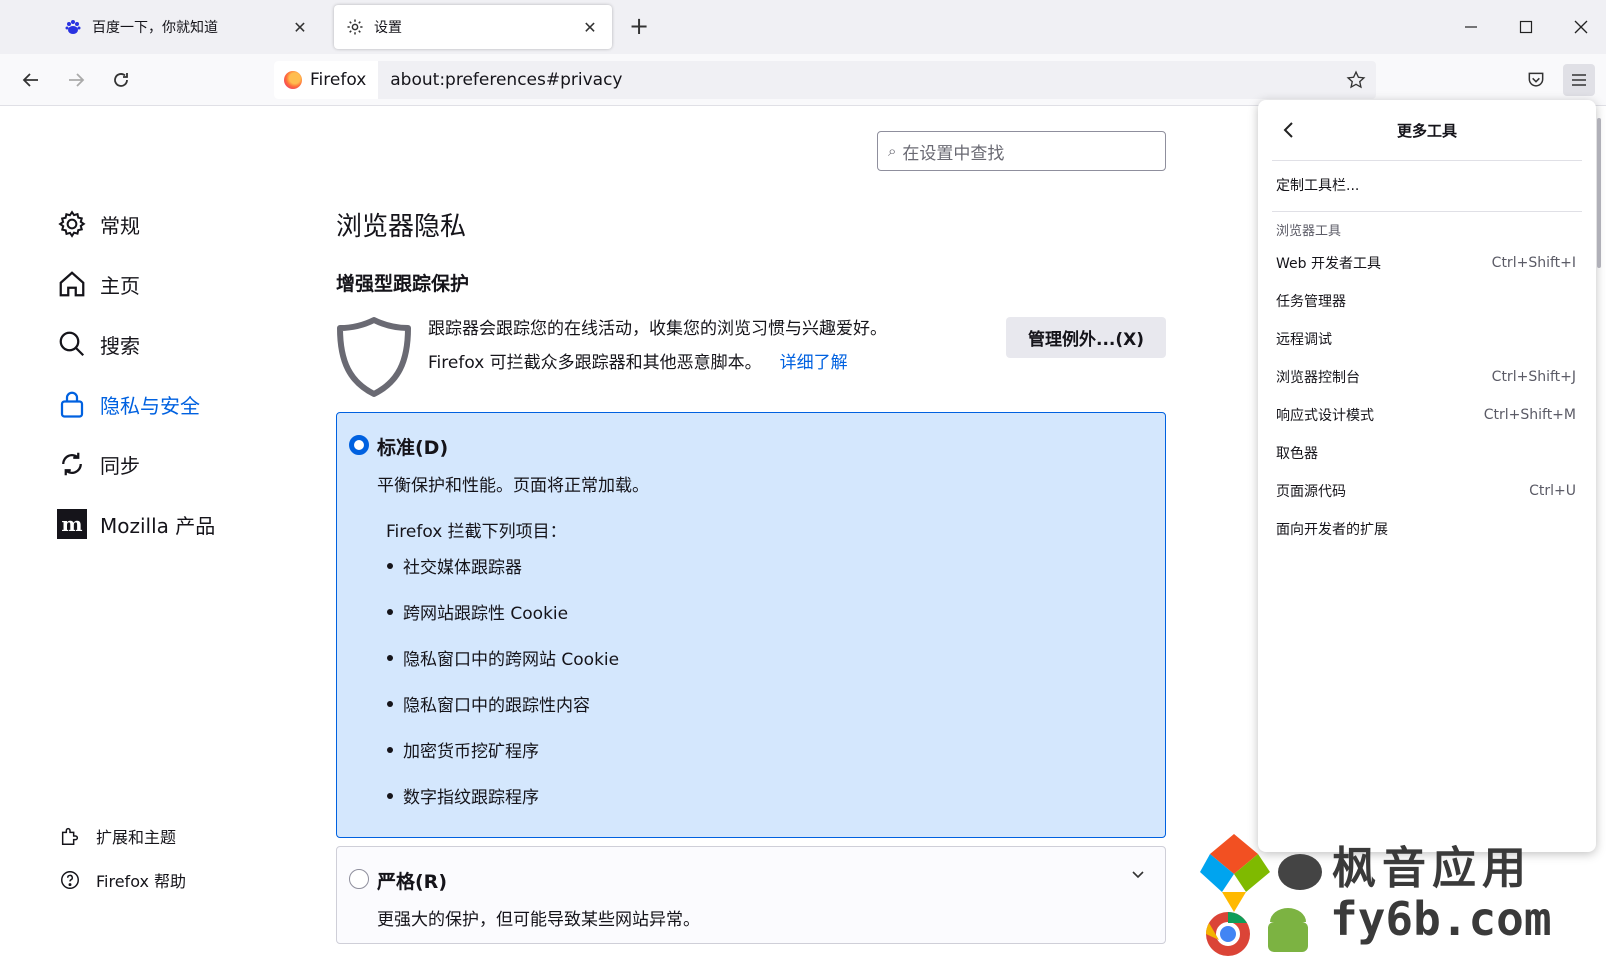 The width and height of the screenshot is (1606, 969). Describe the element at coordinates (1599, 193) in the screenshot. I see `panel-scrollbar` at that location.